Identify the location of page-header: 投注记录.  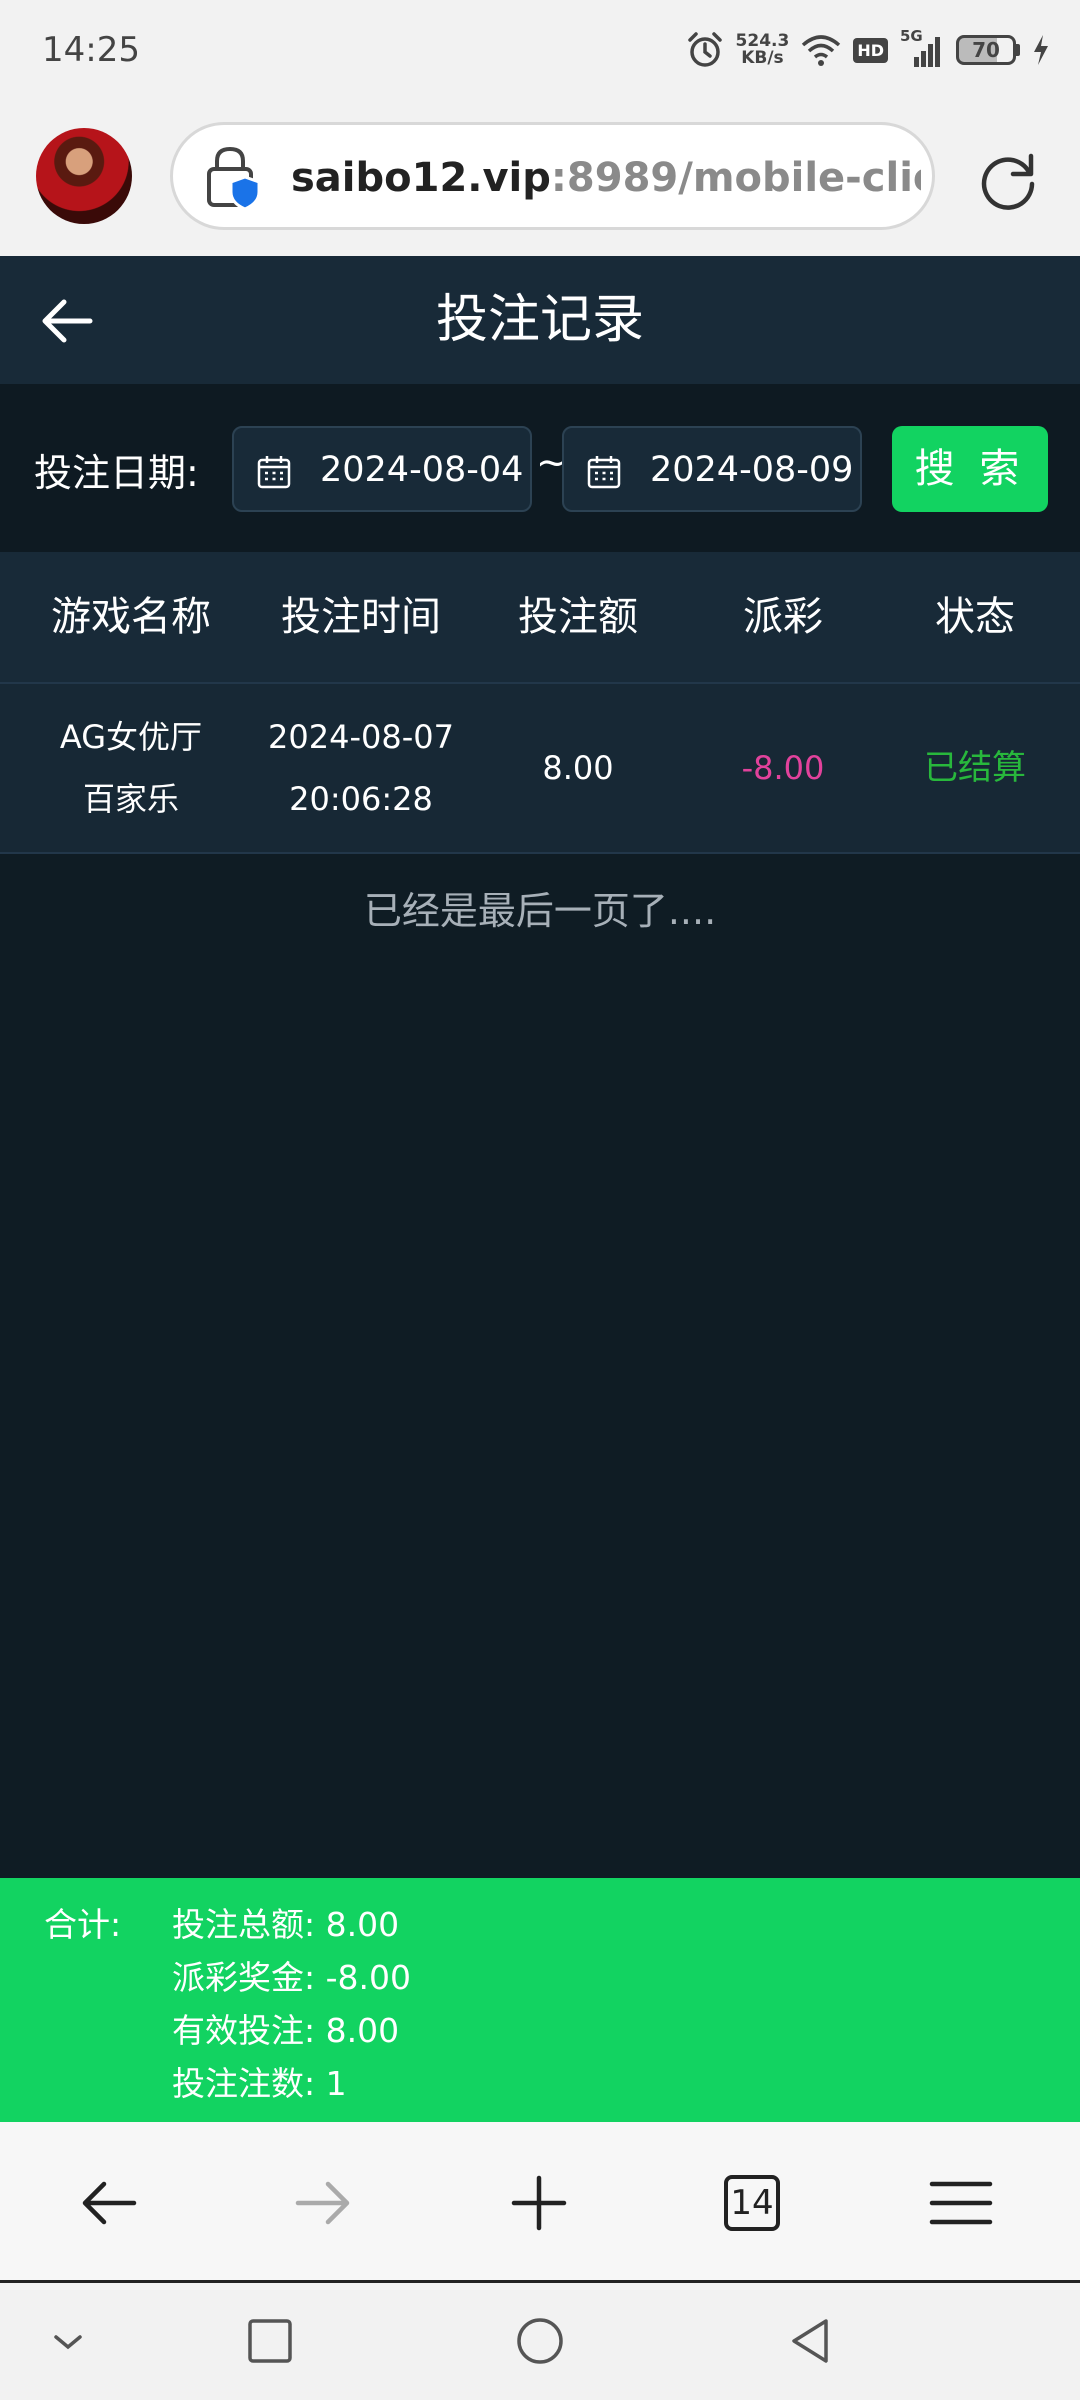
(540, 320).